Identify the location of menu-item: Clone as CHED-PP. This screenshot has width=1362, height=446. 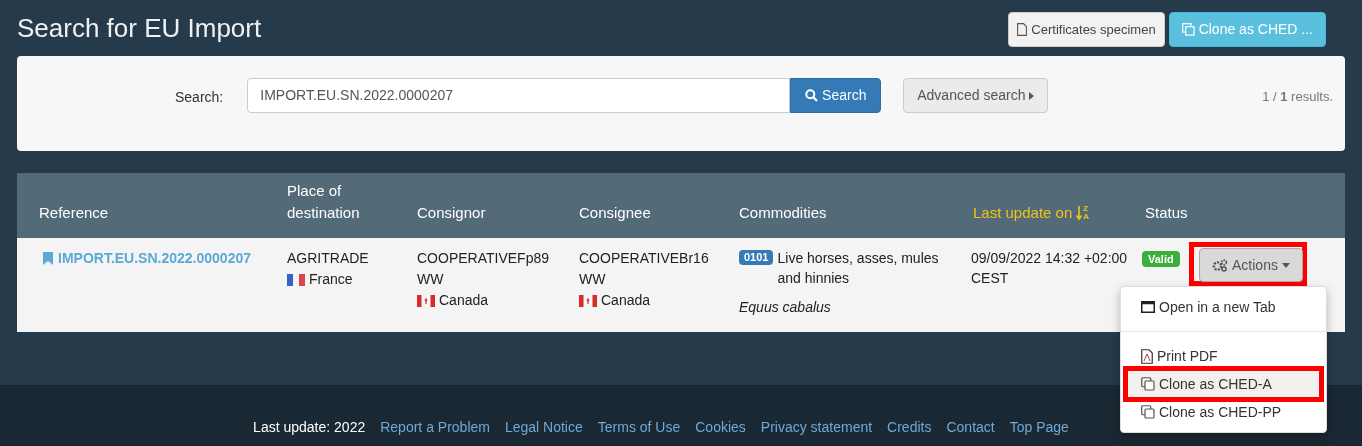
(1223, 412).